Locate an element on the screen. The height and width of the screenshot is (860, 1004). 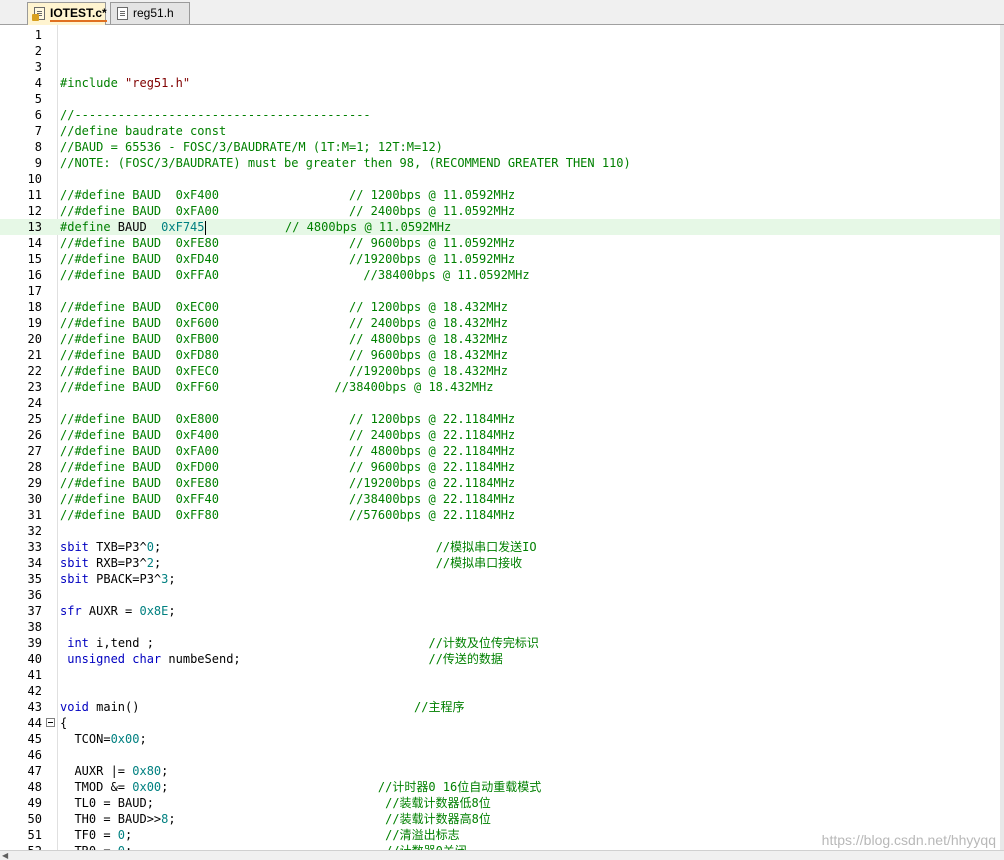
code-line: 44 { is located at coordinates (502, 723).